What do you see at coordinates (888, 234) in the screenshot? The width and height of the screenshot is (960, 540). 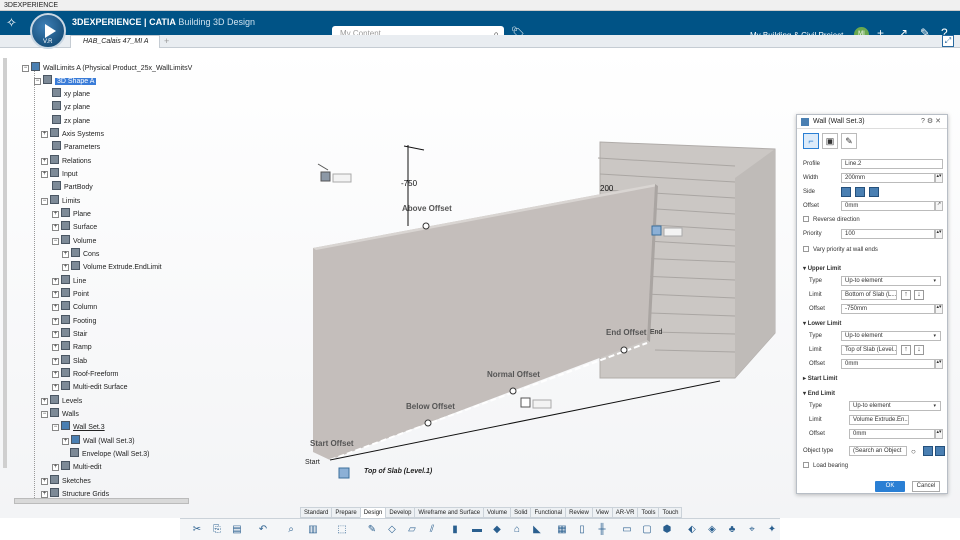 I see `priority-field: 100` at bounding box center [888, 234].